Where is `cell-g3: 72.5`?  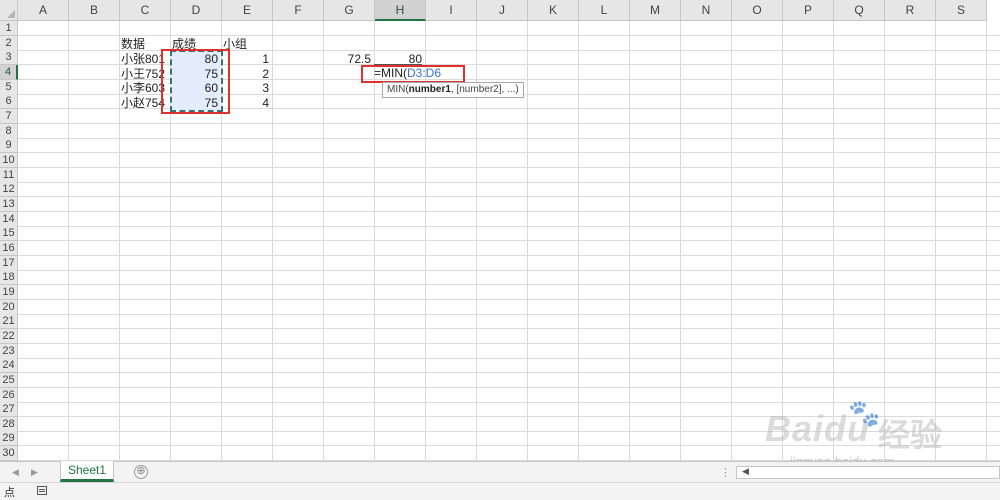 cell-g3: 72.5 is located at coordinates (347, 59).